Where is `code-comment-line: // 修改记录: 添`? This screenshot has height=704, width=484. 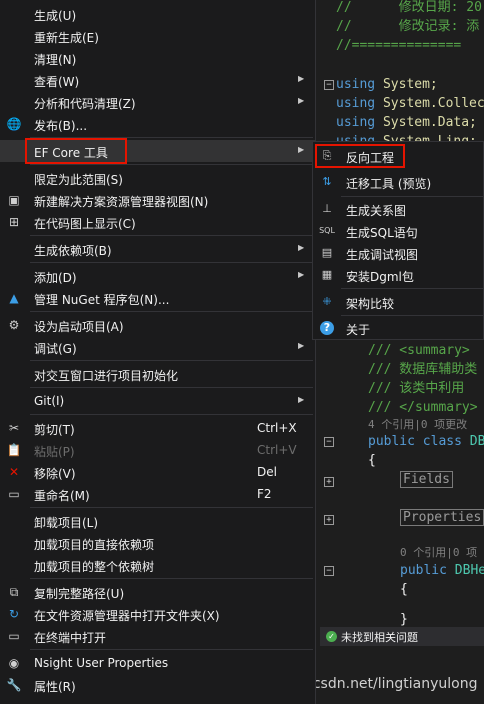 code-comment-line: // 修改记录: 添 is located at coordinates (408, 26).